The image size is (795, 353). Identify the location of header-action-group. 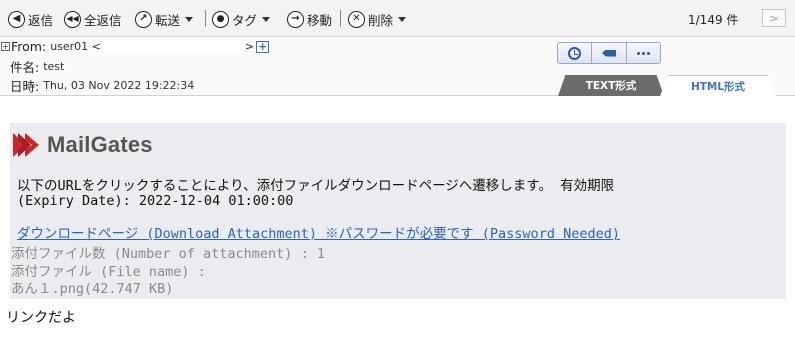
(609, 53).